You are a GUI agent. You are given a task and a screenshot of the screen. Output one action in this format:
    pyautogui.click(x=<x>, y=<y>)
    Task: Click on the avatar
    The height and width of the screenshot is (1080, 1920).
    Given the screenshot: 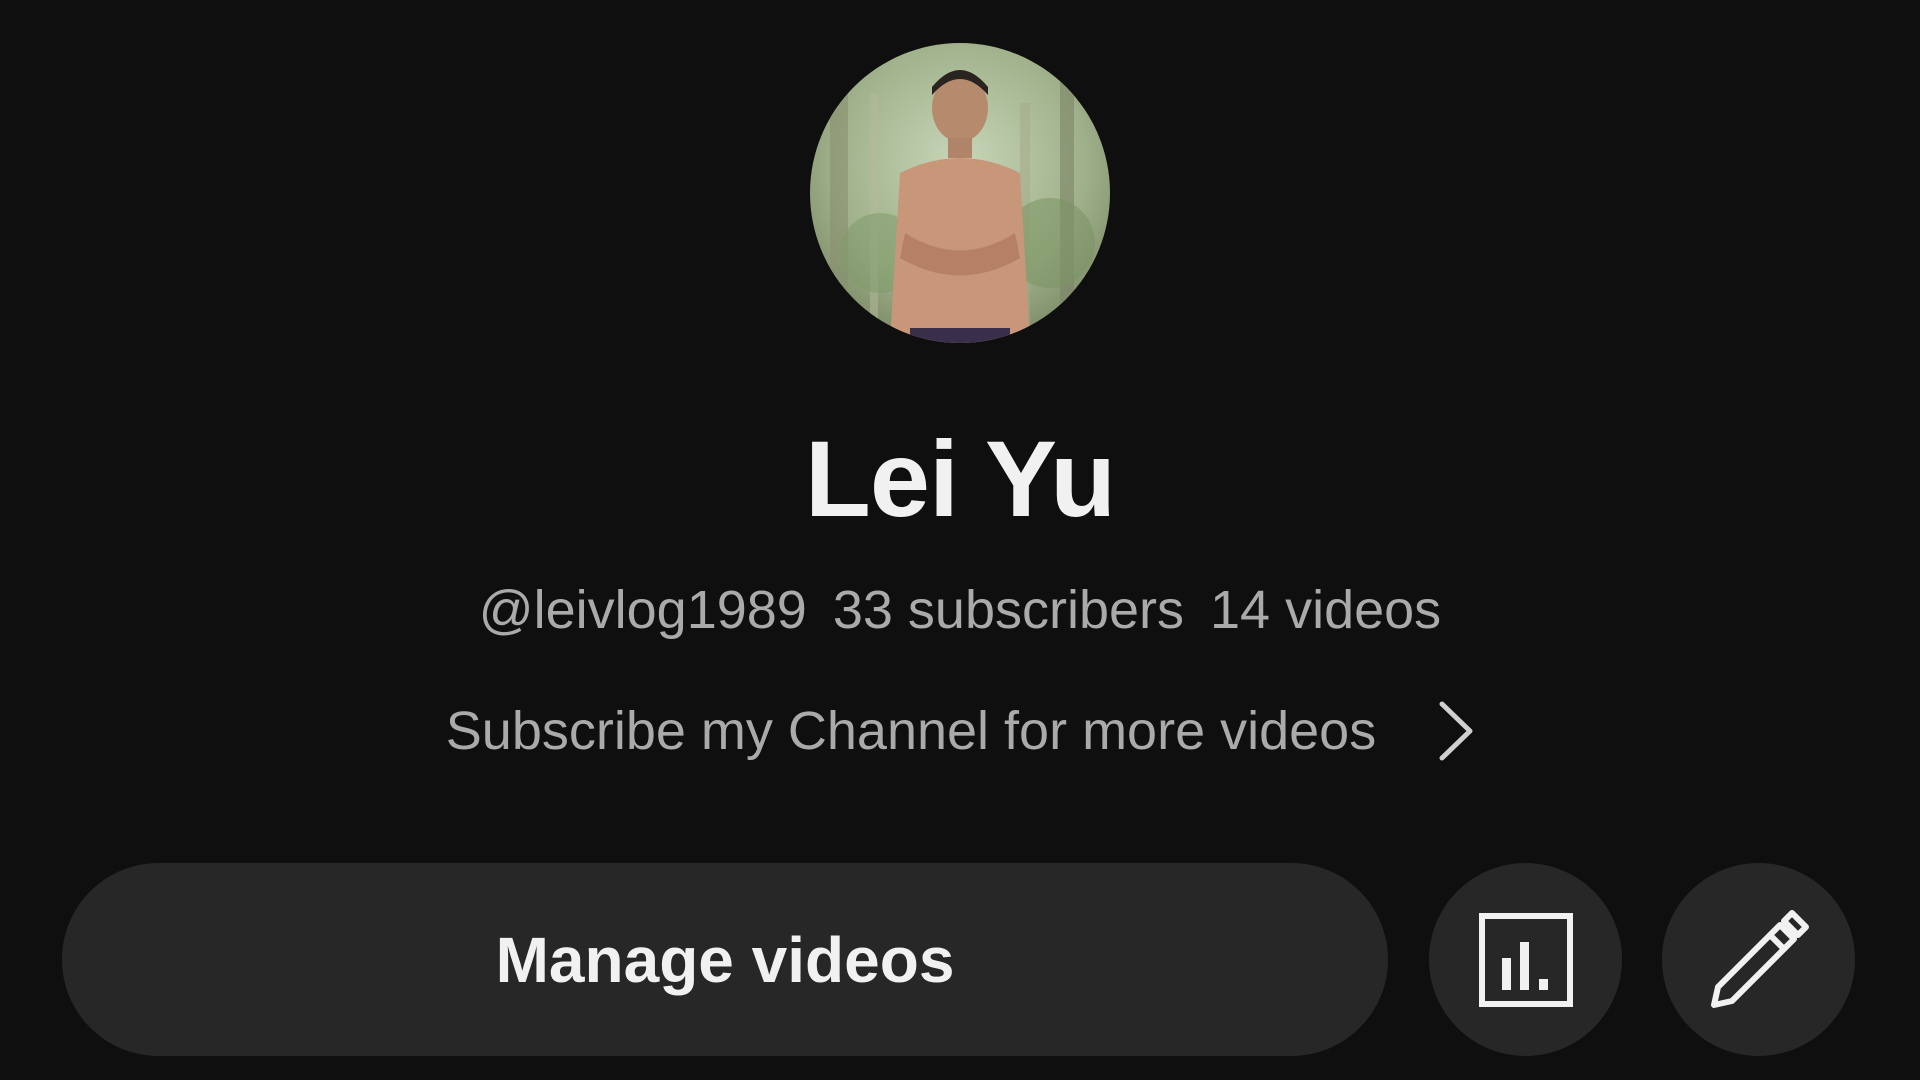 What is the action you would take?
    pyautogui.click(x=960, y=193)
    